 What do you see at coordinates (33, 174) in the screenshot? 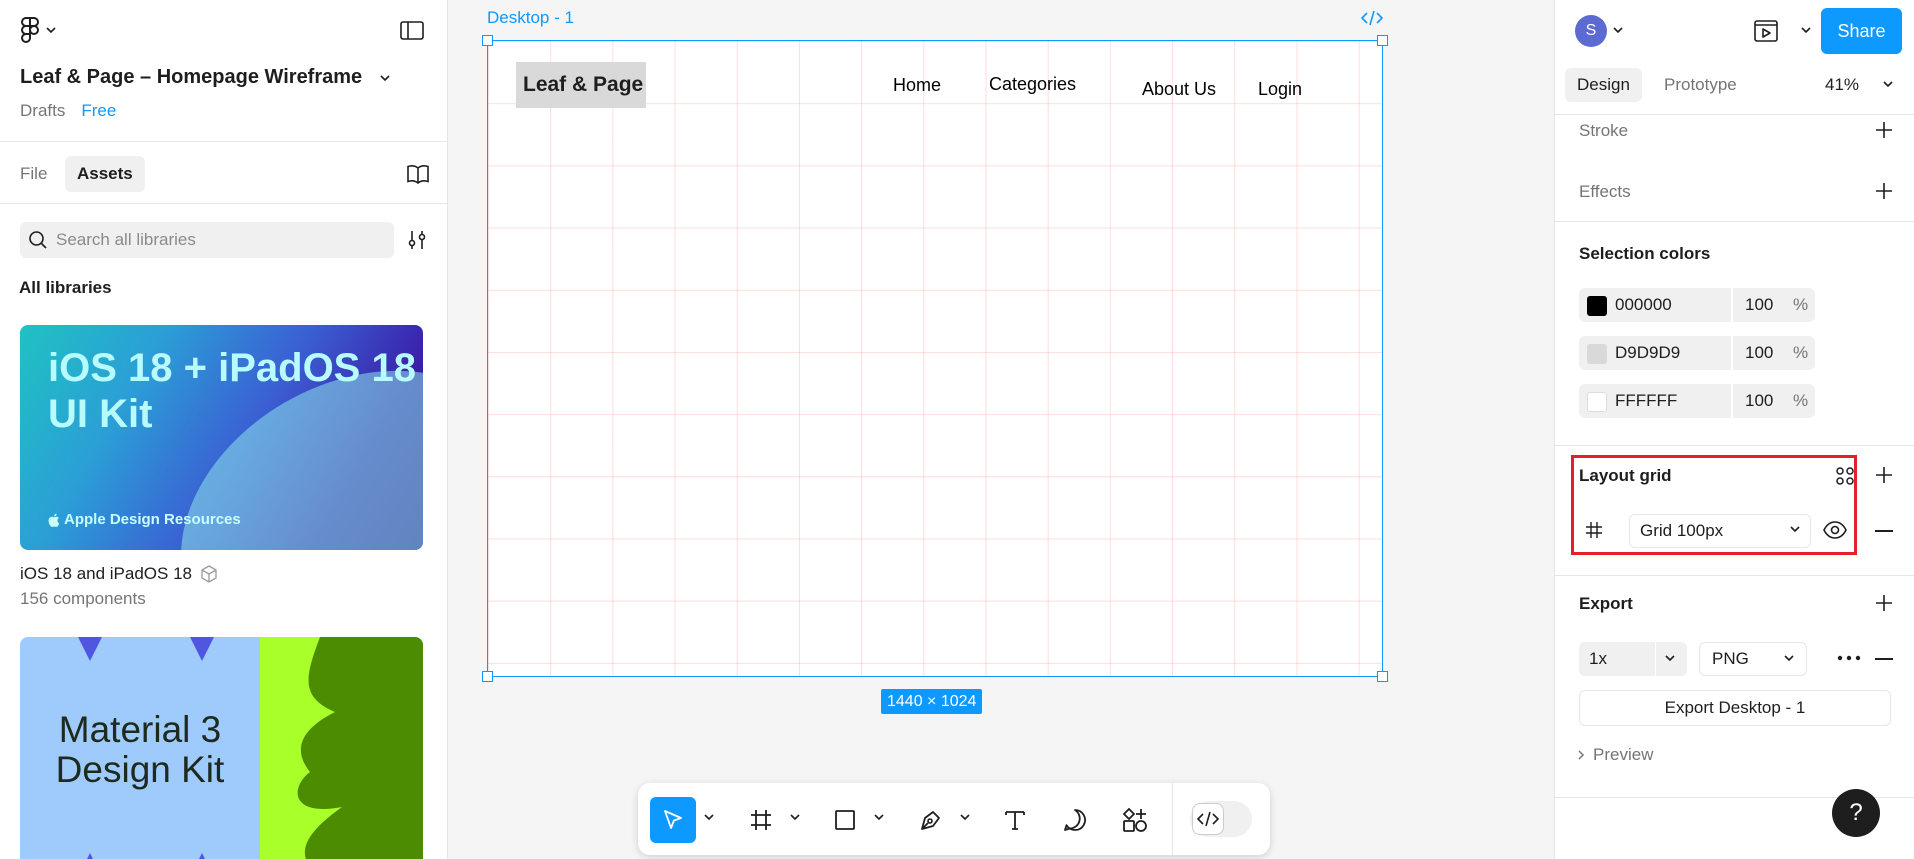
I see `tab-file: File` at bounding box center [33, 174].